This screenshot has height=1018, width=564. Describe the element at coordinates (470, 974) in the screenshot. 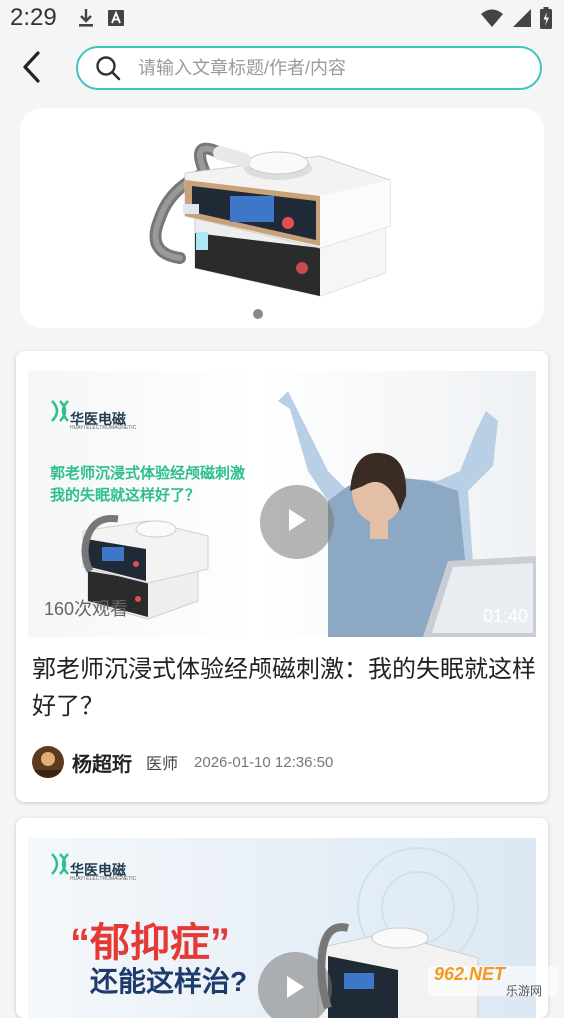

I see `watermark-text-1: 962.NET` at that location.